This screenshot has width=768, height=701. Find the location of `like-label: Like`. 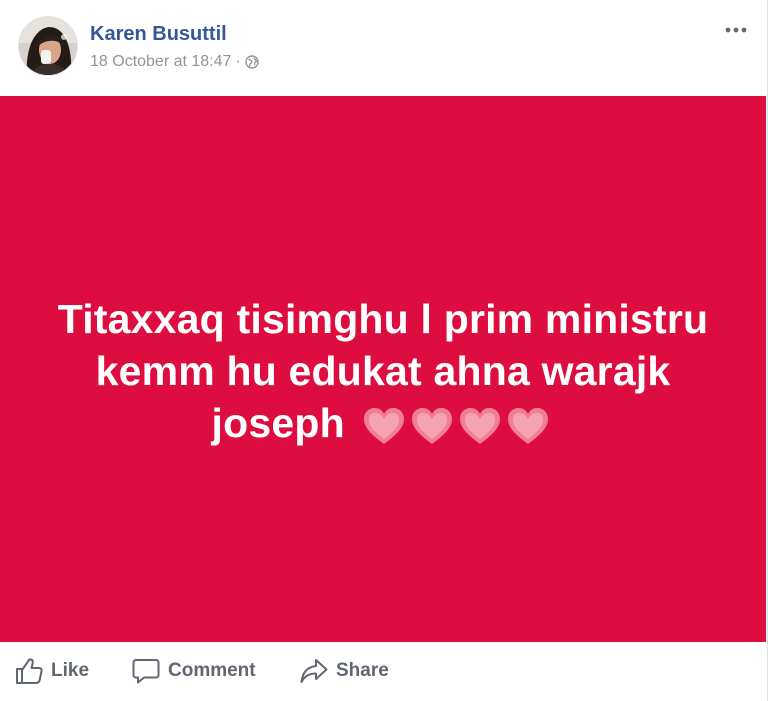

like-label: Like is located at coordinates (70, 670).